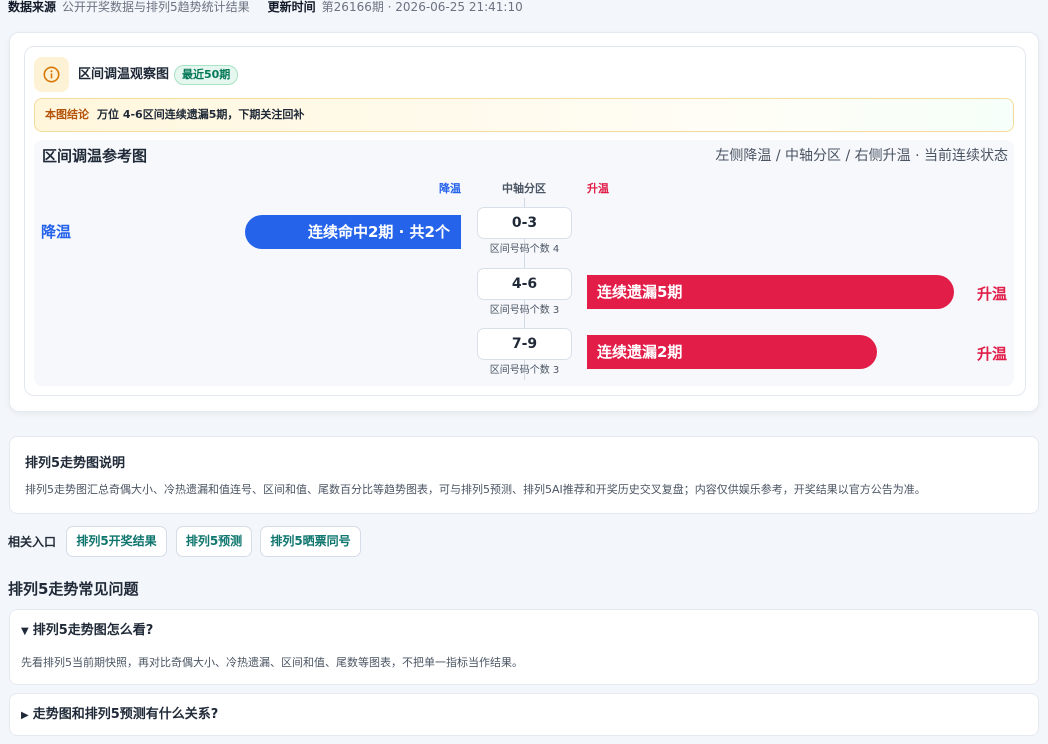 The height and width of the screenshot is (744, 1048). Describe the element at coordinates (524, 370) in the screenshot. I see `zone-count-7-9: 区间号码个数 3` at that location.